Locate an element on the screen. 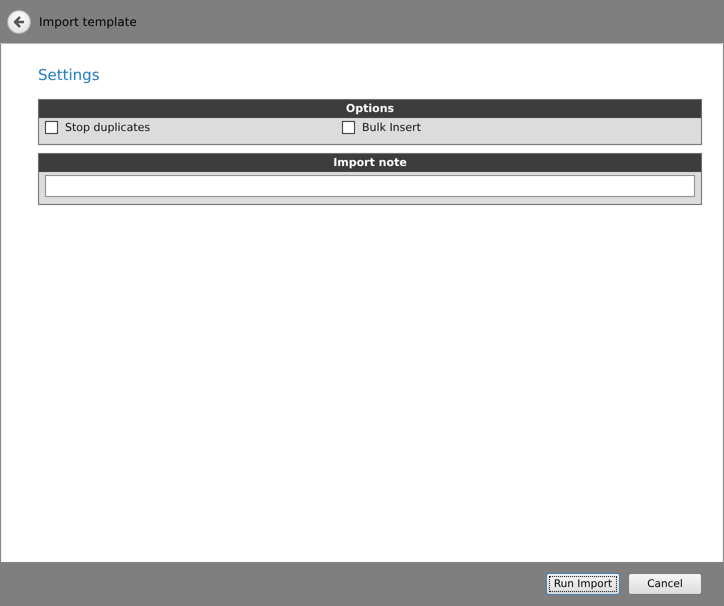  panel-header: Import note is located at coordinates (370, 163).